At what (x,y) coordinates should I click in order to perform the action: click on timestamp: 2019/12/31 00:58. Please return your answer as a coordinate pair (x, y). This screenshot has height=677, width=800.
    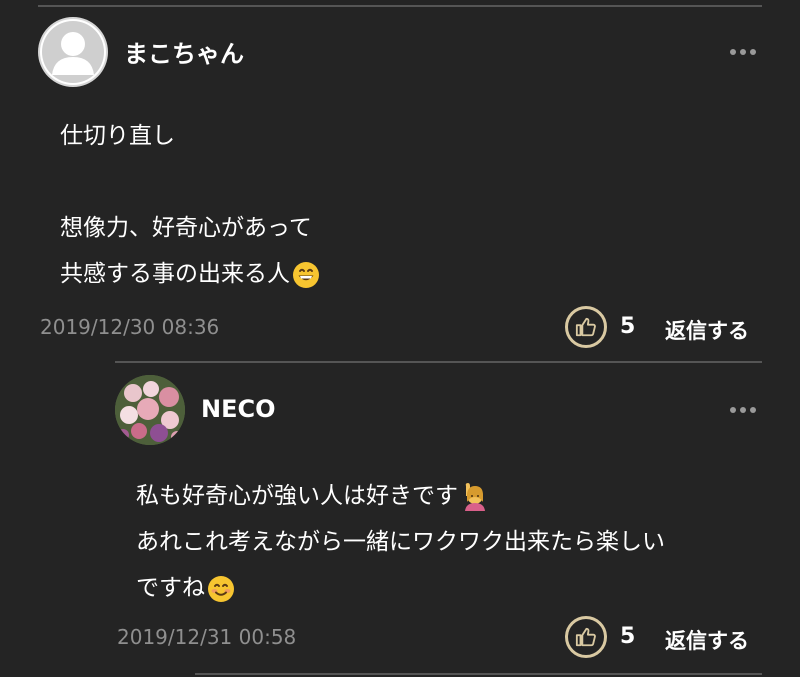
    Looking at the image, I should click on (207, 637).